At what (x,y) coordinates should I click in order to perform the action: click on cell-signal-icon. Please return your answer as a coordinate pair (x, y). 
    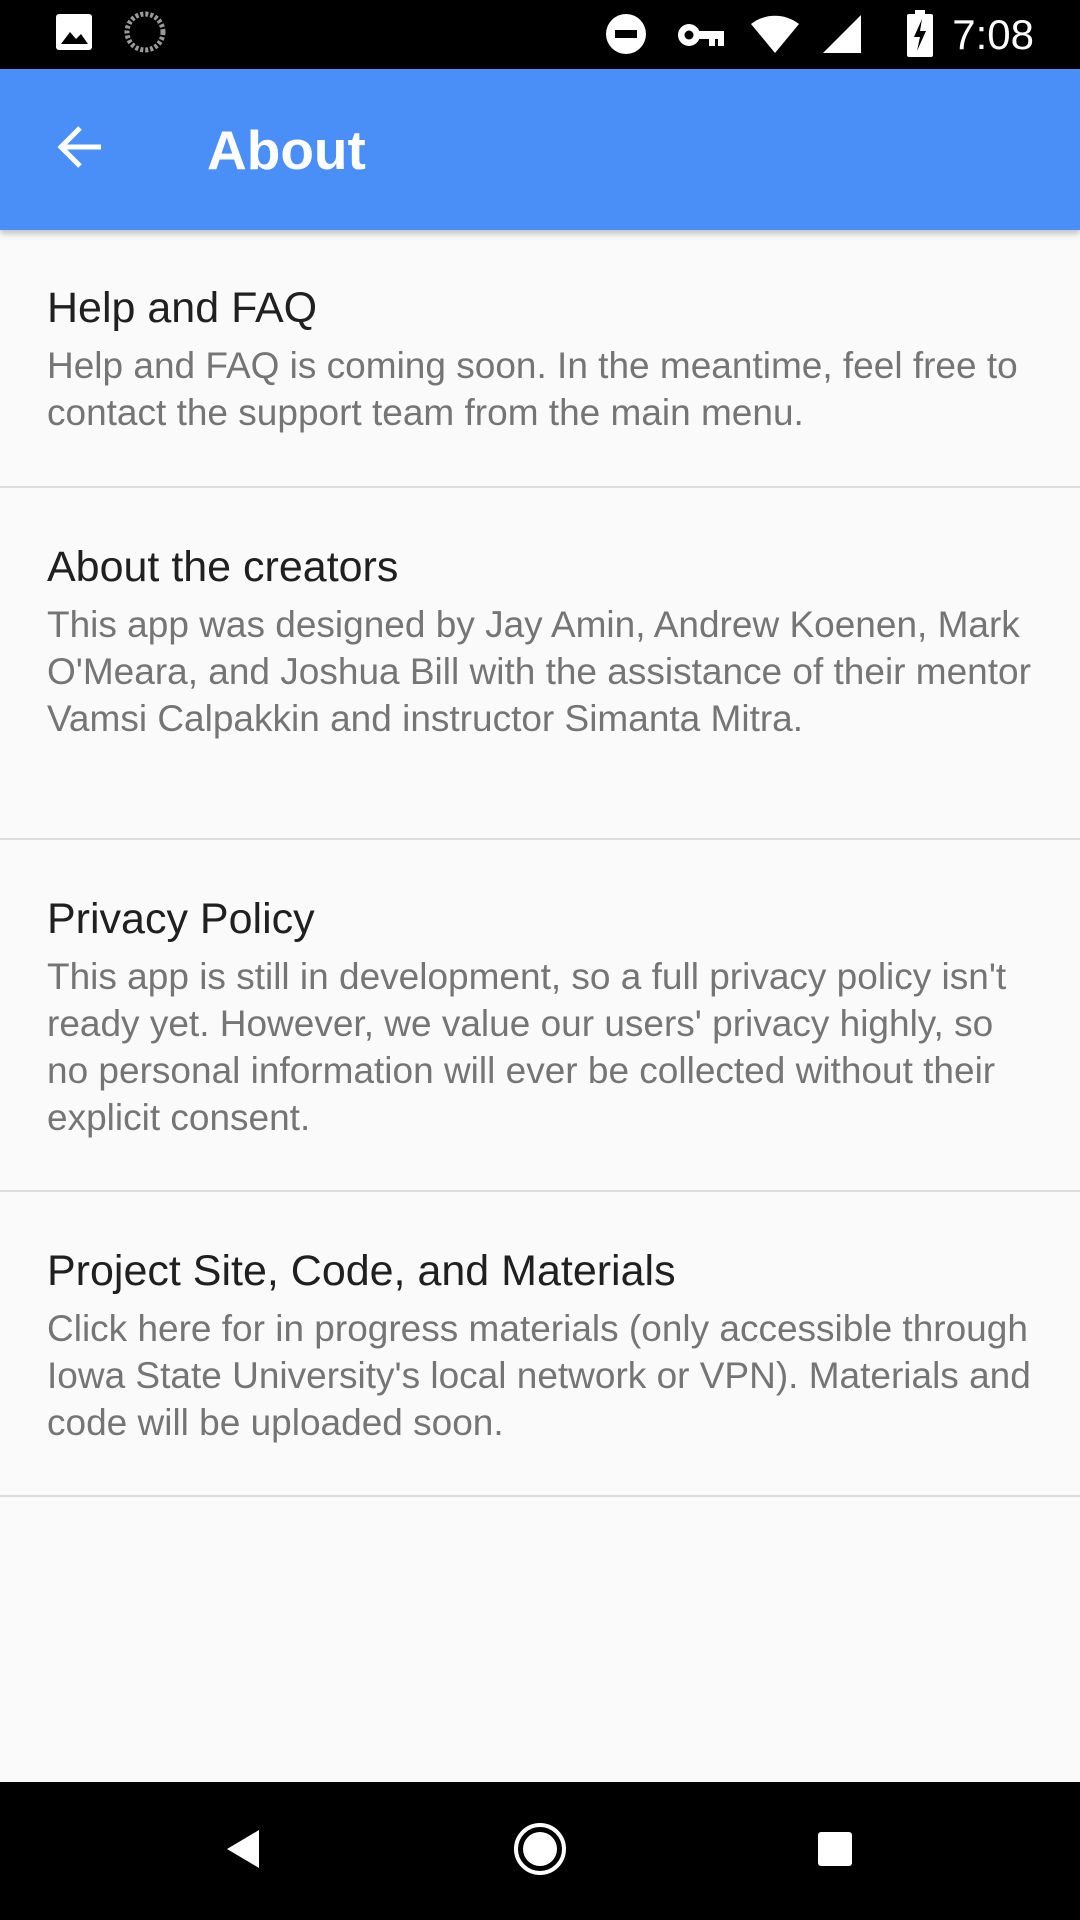
    Looking at the image, I should click on (842, 36).